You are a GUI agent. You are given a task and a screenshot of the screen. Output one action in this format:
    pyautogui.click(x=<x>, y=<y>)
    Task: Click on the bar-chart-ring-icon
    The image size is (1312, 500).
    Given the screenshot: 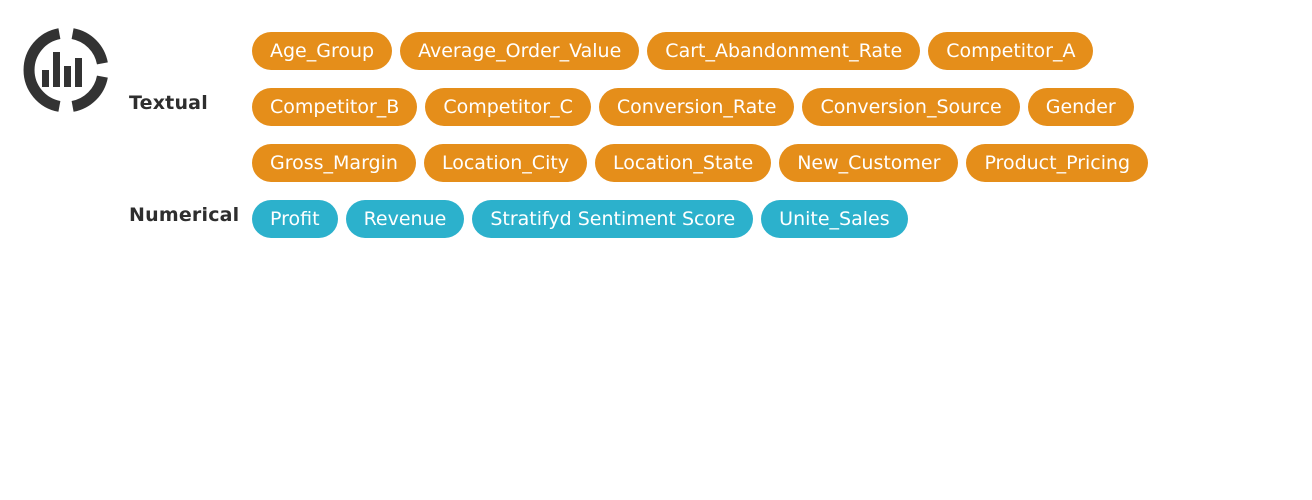 What is the action you would take?
    pyautogui.click(x=65, y=70)
    